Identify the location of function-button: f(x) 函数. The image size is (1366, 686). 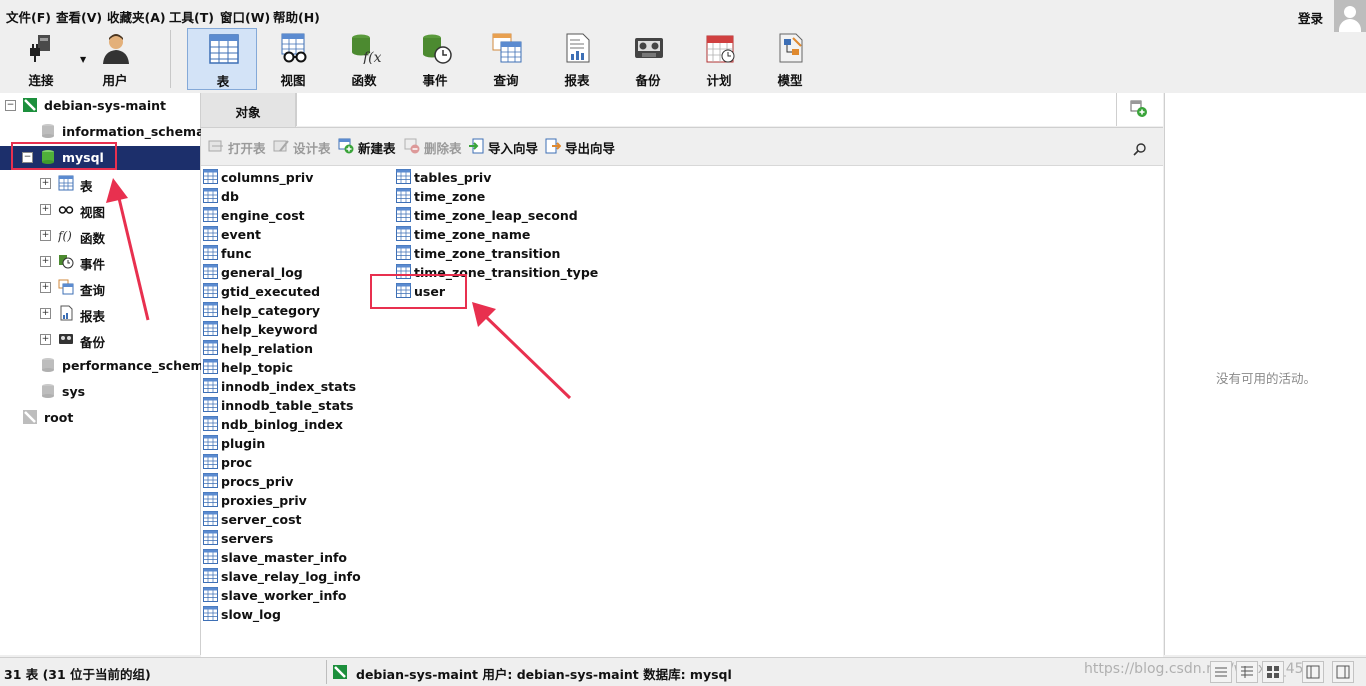
(364, 59).